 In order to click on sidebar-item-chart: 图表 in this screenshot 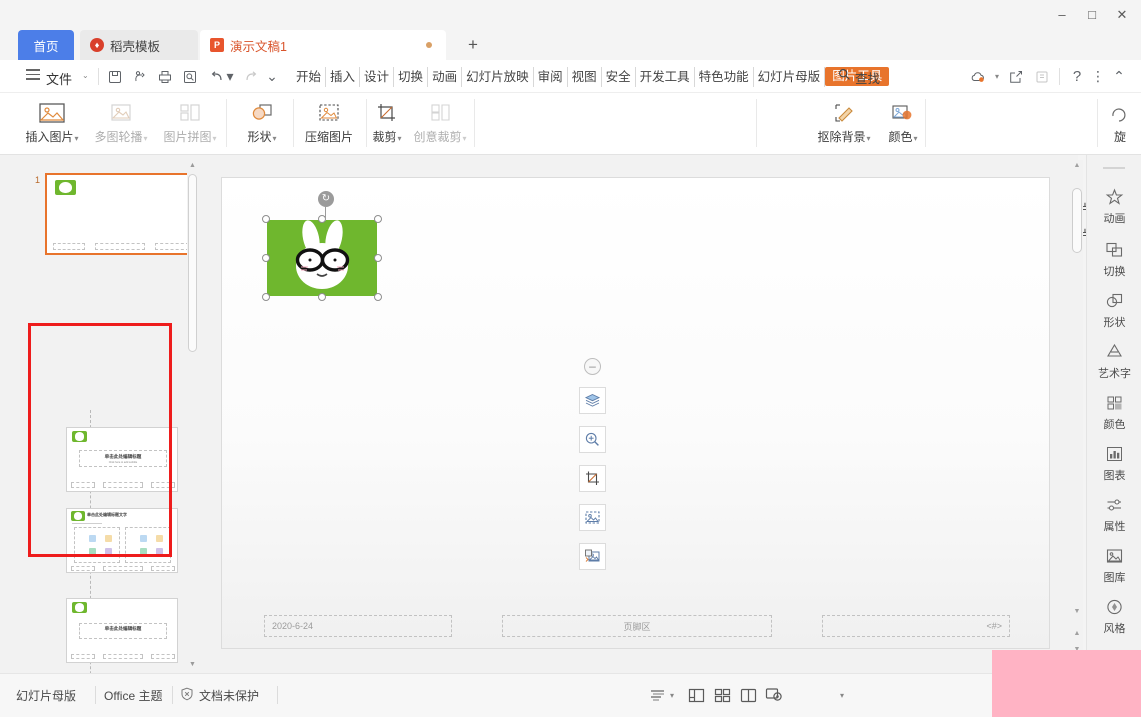, I will do `click(1114, 463)`.